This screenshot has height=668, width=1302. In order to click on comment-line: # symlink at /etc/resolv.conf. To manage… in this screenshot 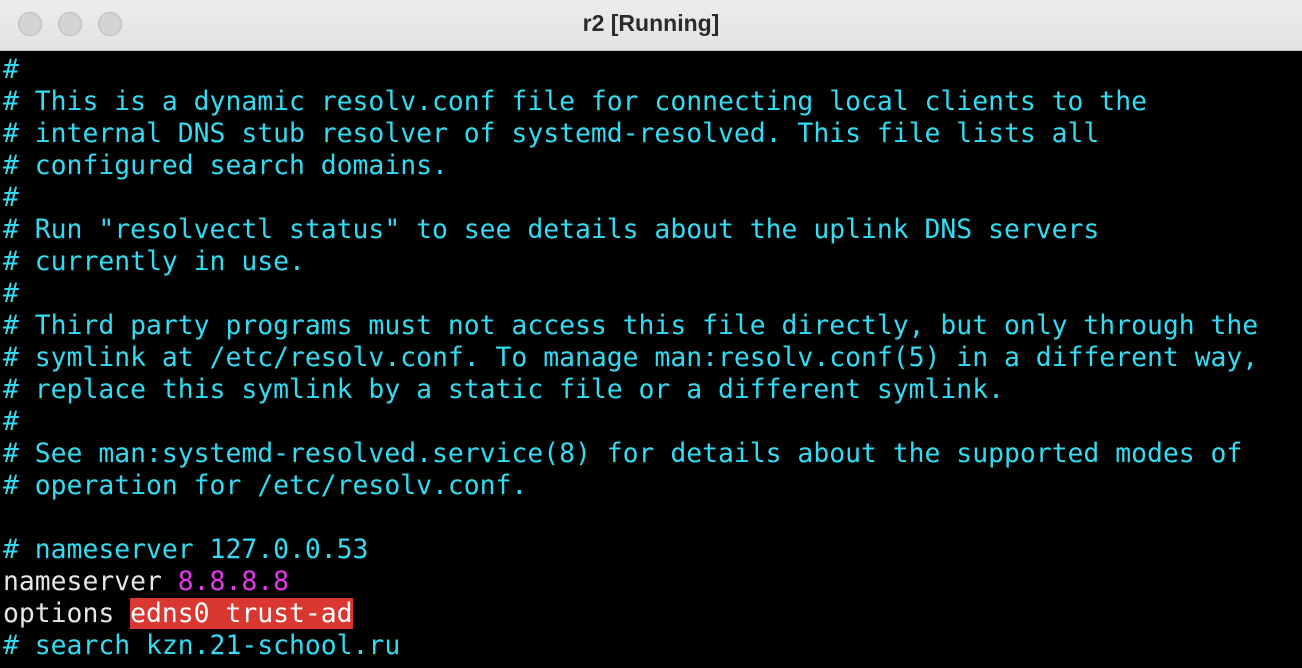, I will do `click(631, 357)`.